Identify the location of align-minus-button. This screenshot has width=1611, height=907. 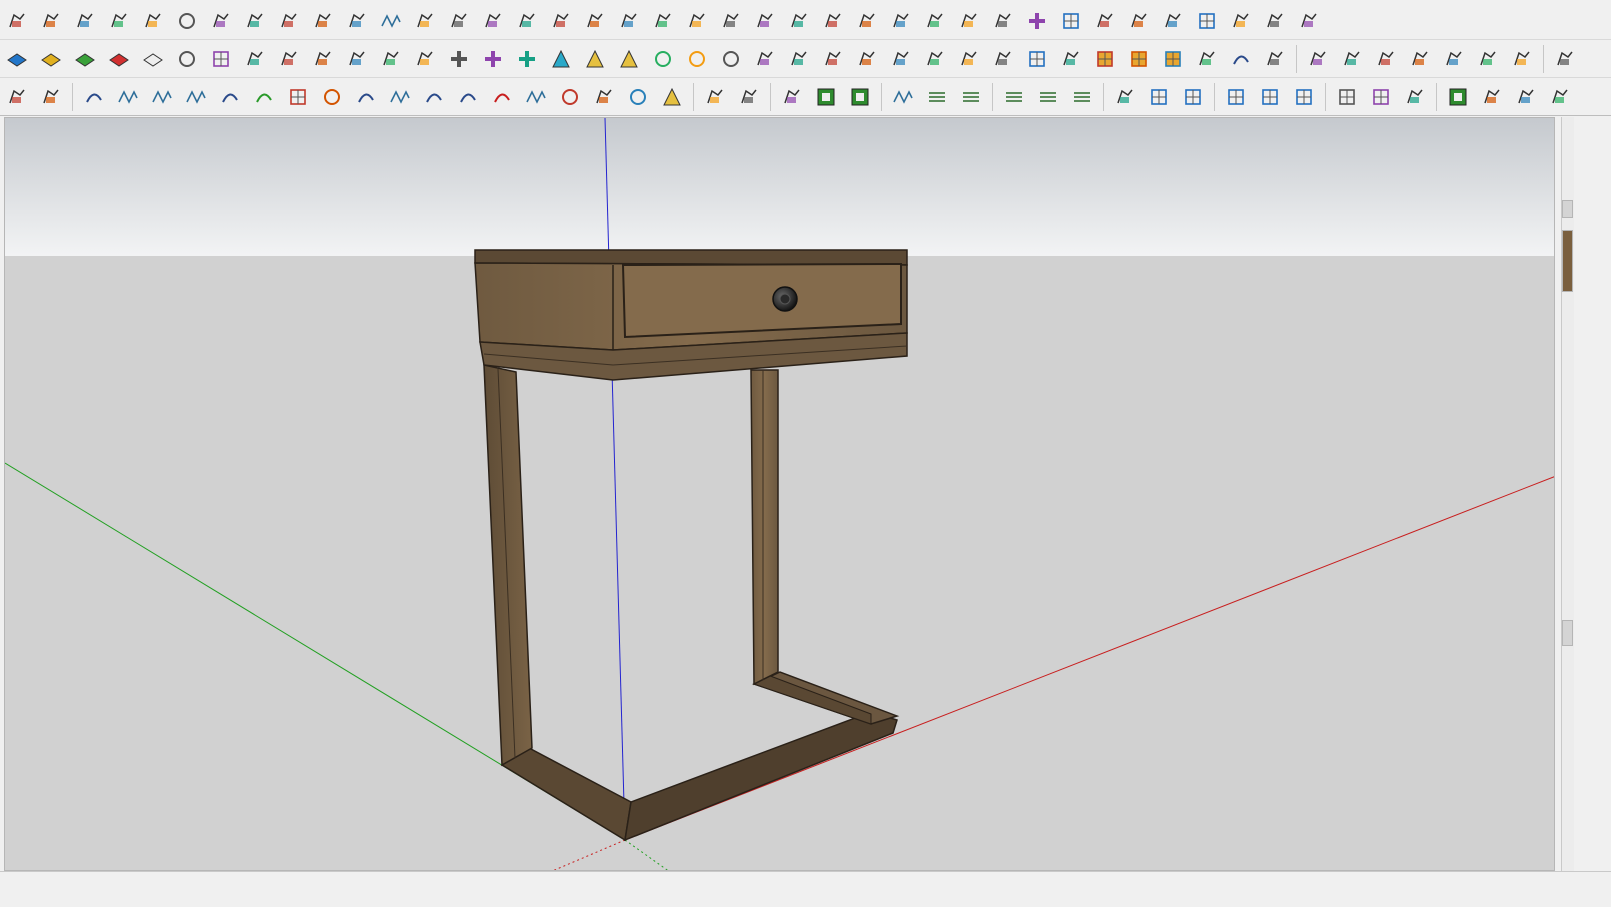
(971, 97).